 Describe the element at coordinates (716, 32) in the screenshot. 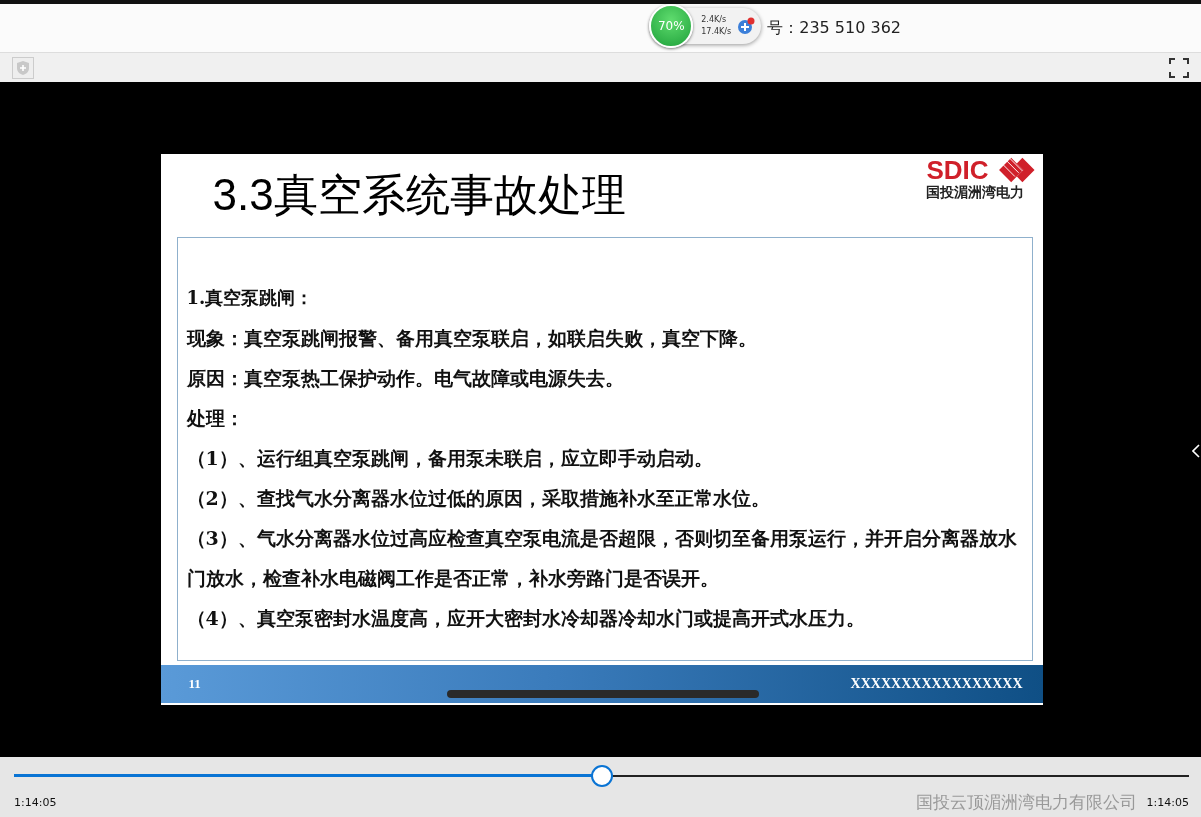

I see `download-speed: 17.4K/s` at that location.